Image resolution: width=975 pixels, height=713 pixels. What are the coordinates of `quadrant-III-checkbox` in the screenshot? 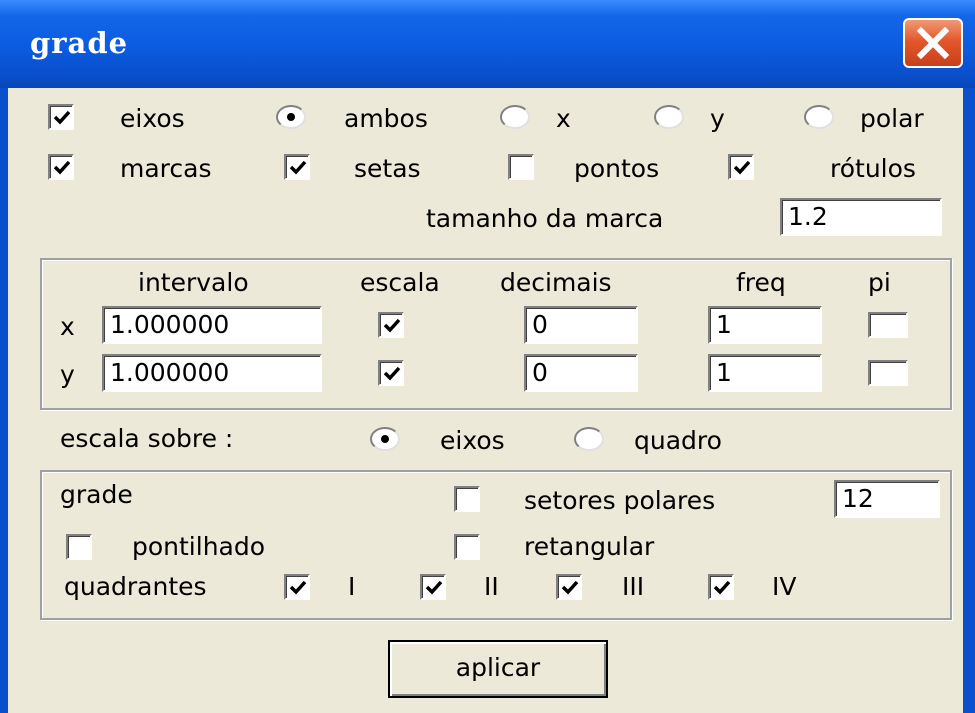 It's located at (569, 587).